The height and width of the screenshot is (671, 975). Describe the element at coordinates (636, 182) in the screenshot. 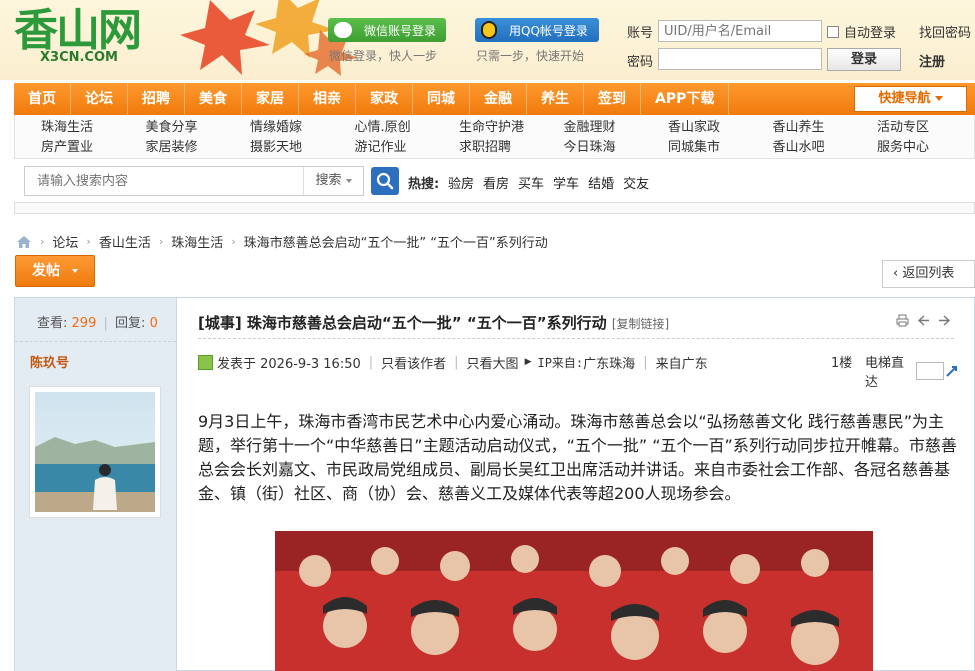

I see `hot-search-item: 交友` at that location.